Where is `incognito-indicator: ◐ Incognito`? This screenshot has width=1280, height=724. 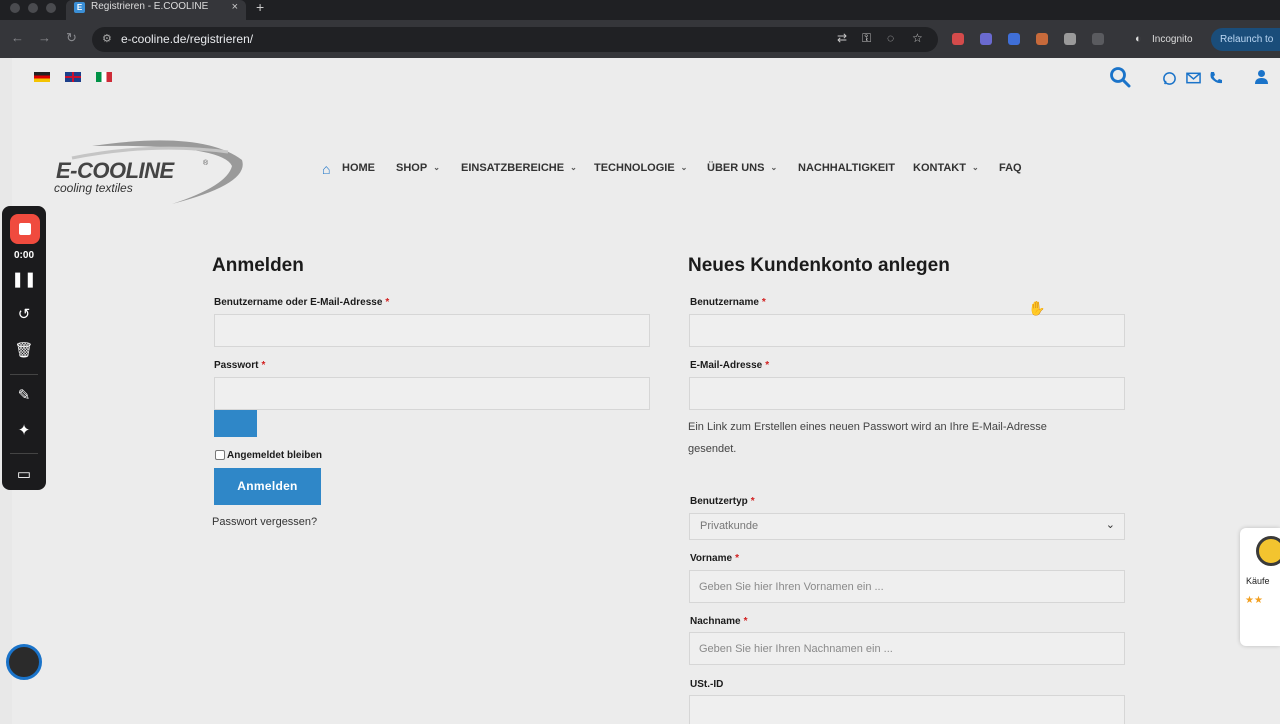
incognito-indicator: ◐ Incognito is located at coordinates (1165, 39).